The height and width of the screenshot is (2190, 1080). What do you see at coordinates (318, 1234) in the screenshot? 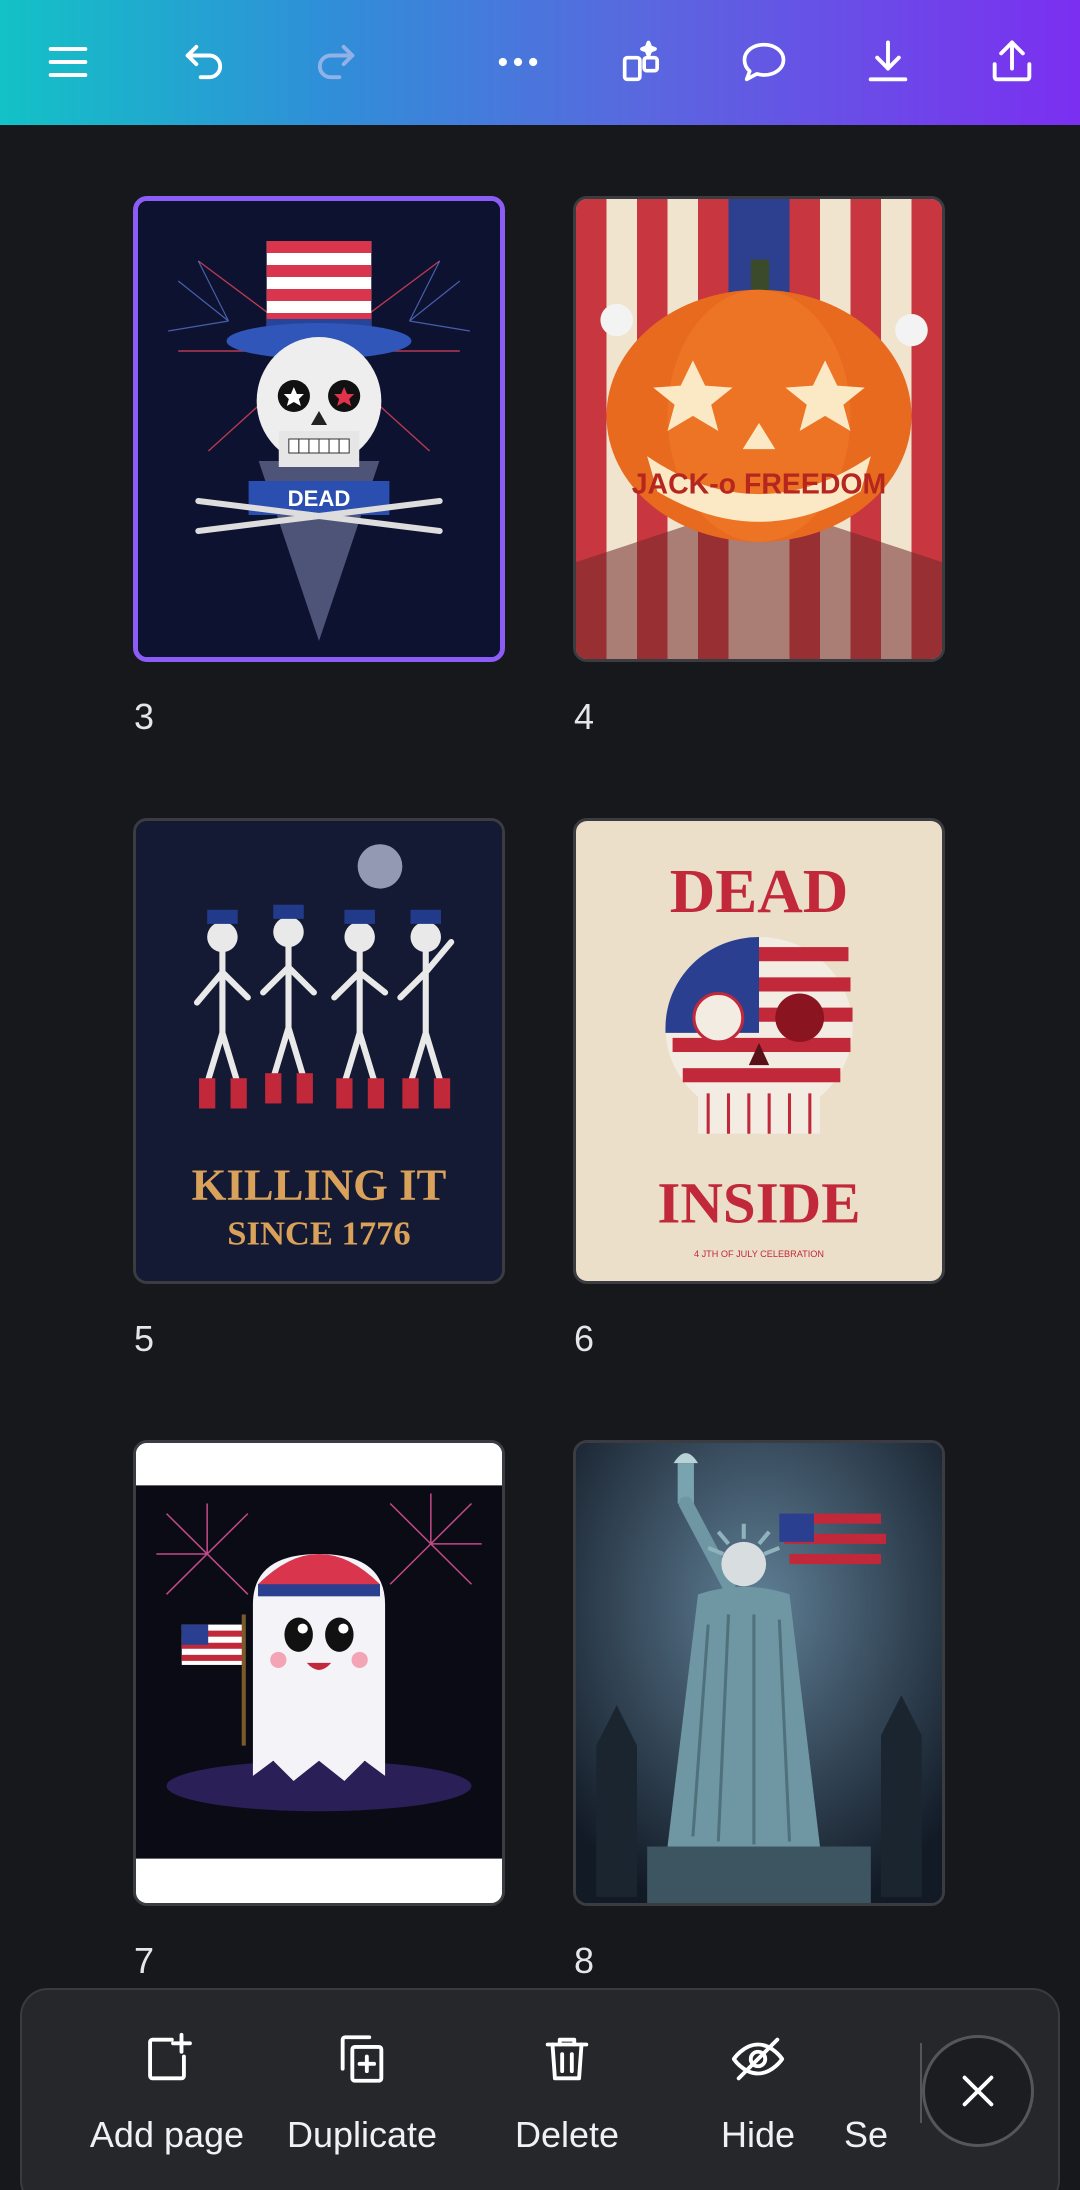
I see `thumb-text-since-1776: SINCE 1776` at bounding box center [318, 1234].